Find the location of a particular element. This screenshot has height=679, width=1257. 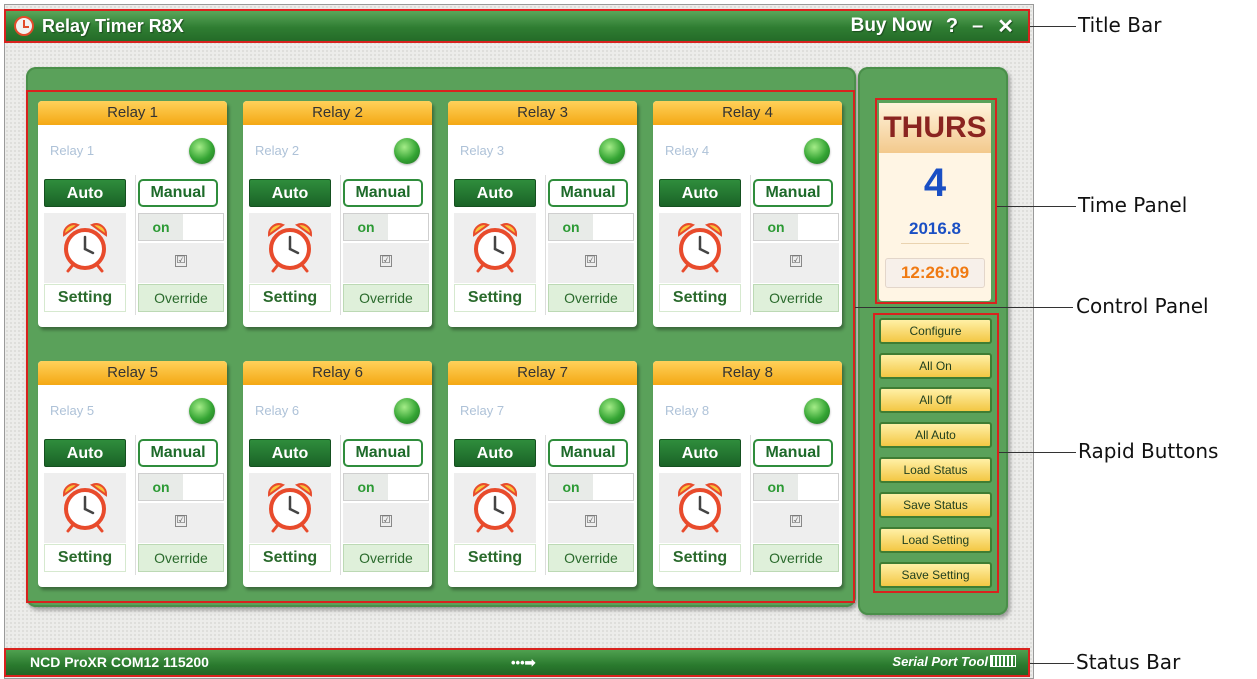

status-bar-annotation: Status Bar is located at coordinates (1128, 662).